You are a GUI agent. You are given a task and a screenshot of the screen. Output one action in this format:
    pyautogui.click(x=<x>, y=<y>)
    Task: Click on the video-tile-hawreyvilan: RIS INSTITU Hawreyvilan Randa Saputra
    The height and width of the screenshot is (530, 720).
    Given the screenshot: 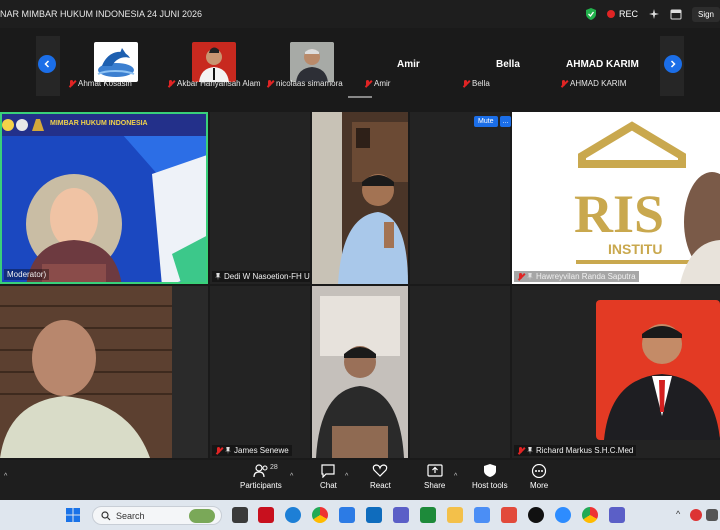 What is the action you would take?
    pyautogui.click(x=616, y=198)
    